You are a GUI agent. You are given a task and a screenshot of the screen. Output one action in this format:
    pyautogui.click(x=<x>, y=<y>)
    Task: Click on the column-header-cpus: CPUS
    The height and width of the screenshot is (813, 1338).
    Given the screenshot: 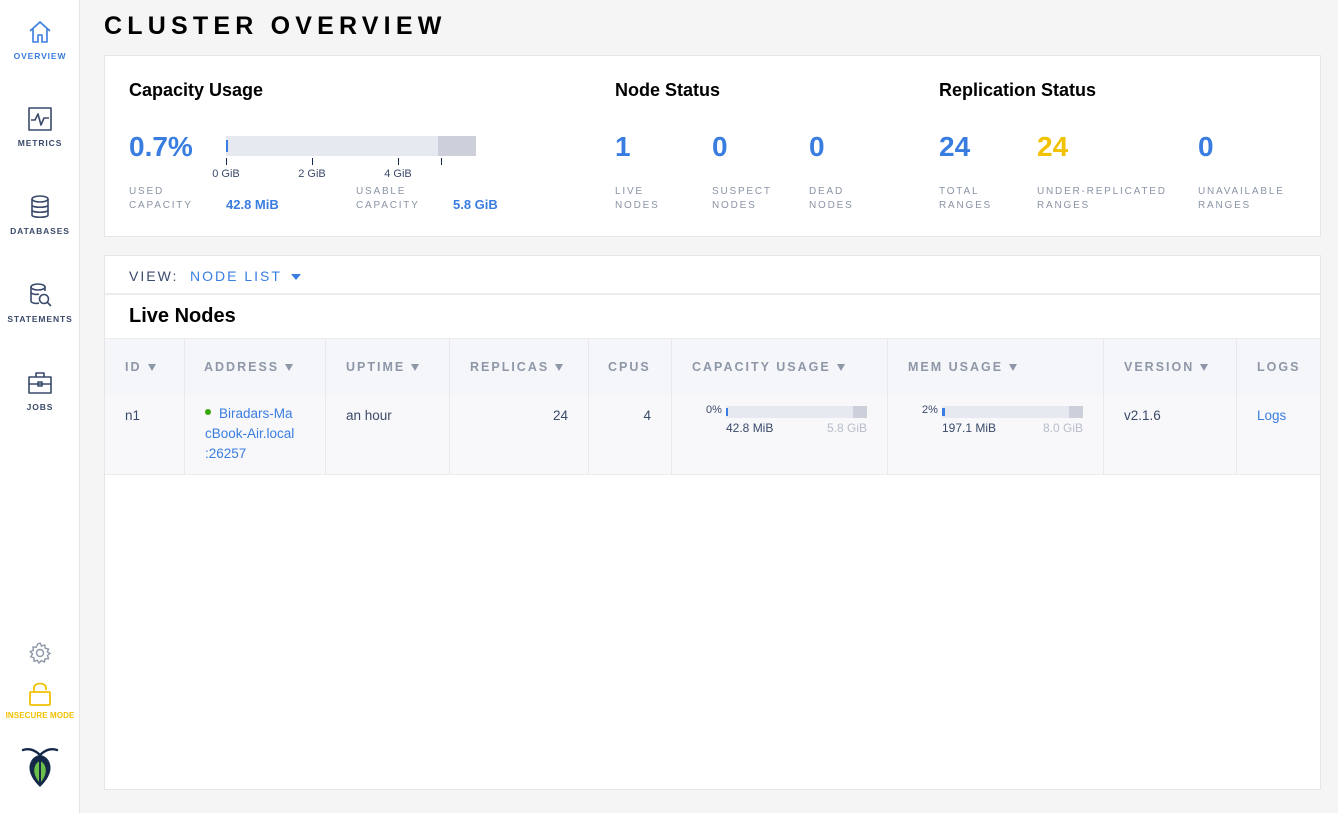 What is the action you would take?
    pyautogui.click(x=630, y=367)
    